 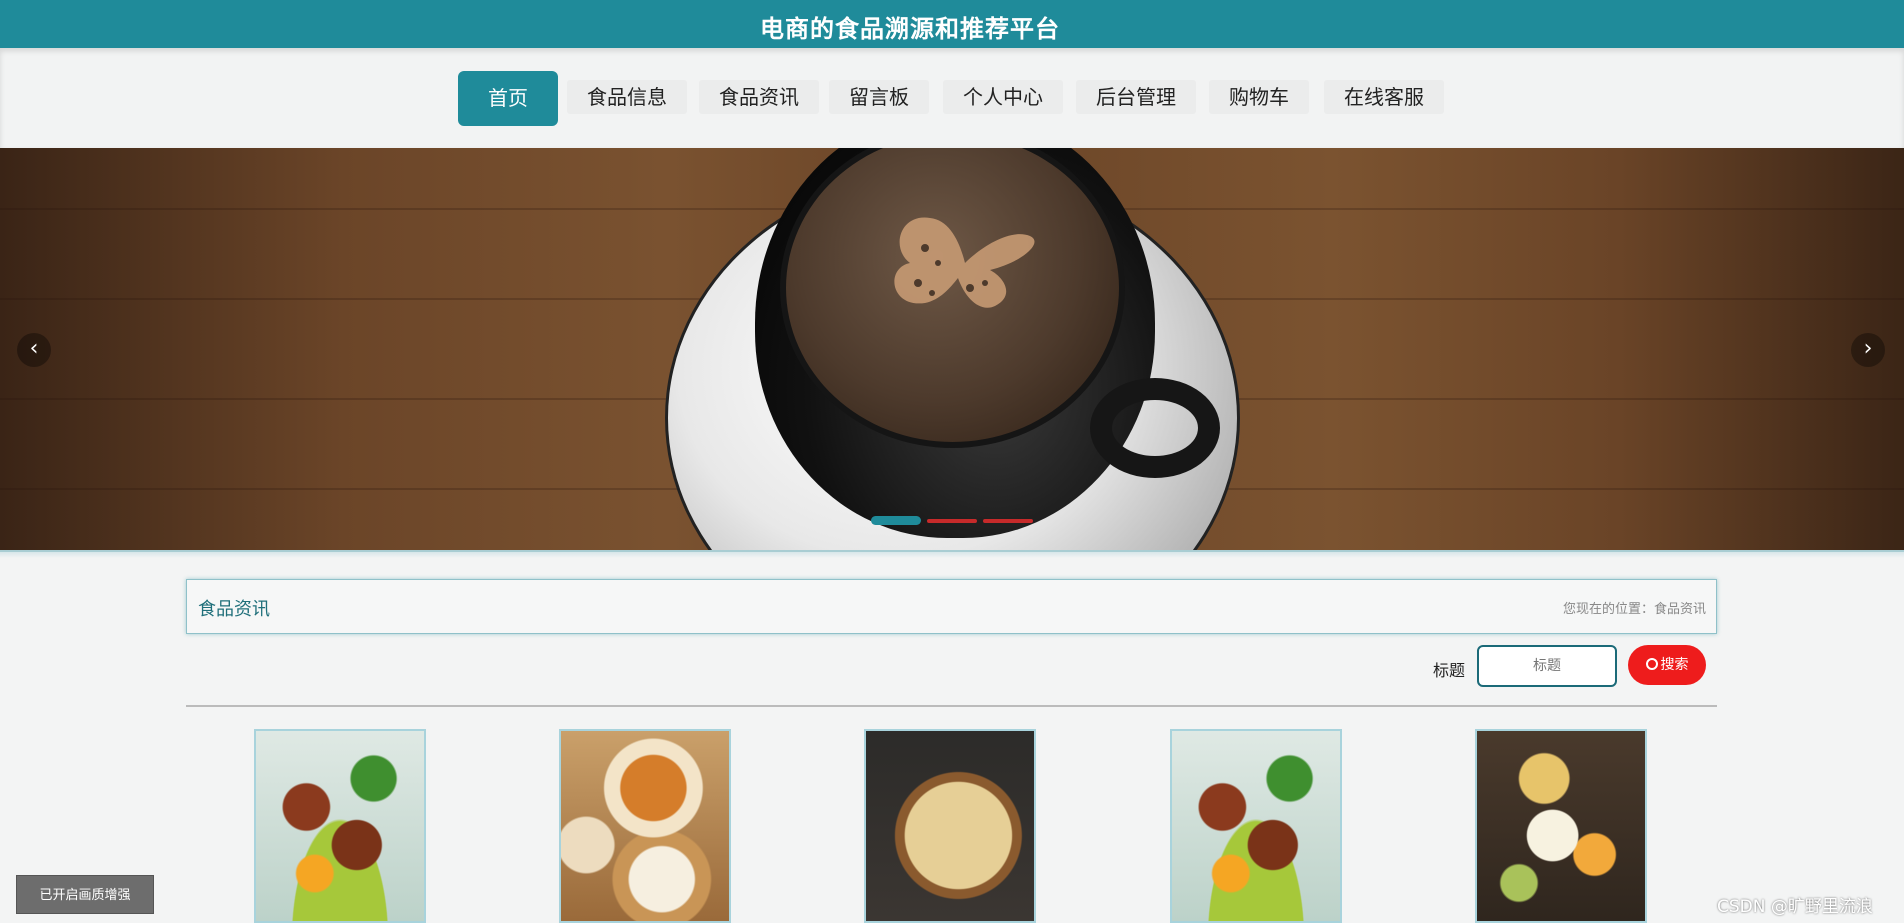 What do you see at coordinates (759, 97) in the screenshot?
I see `nav-item-food-news: 食品资讯` at bounding box center [759, 97].